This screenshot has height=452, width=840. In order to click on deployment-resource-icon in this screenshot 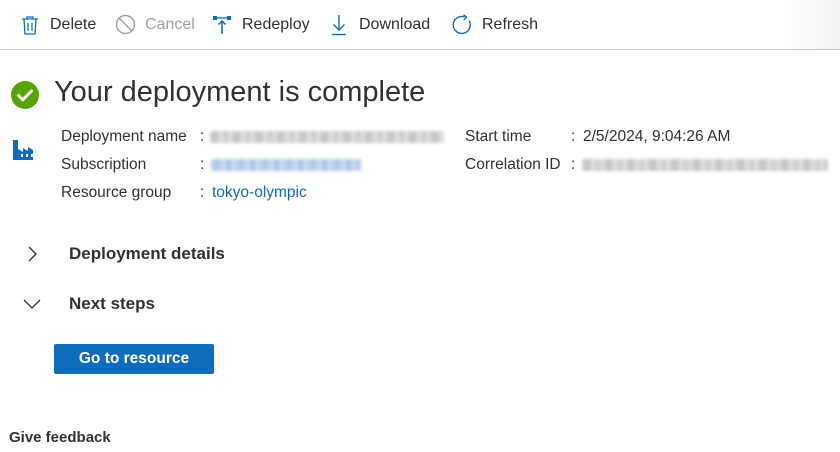, I will do `click(25, 149)`.